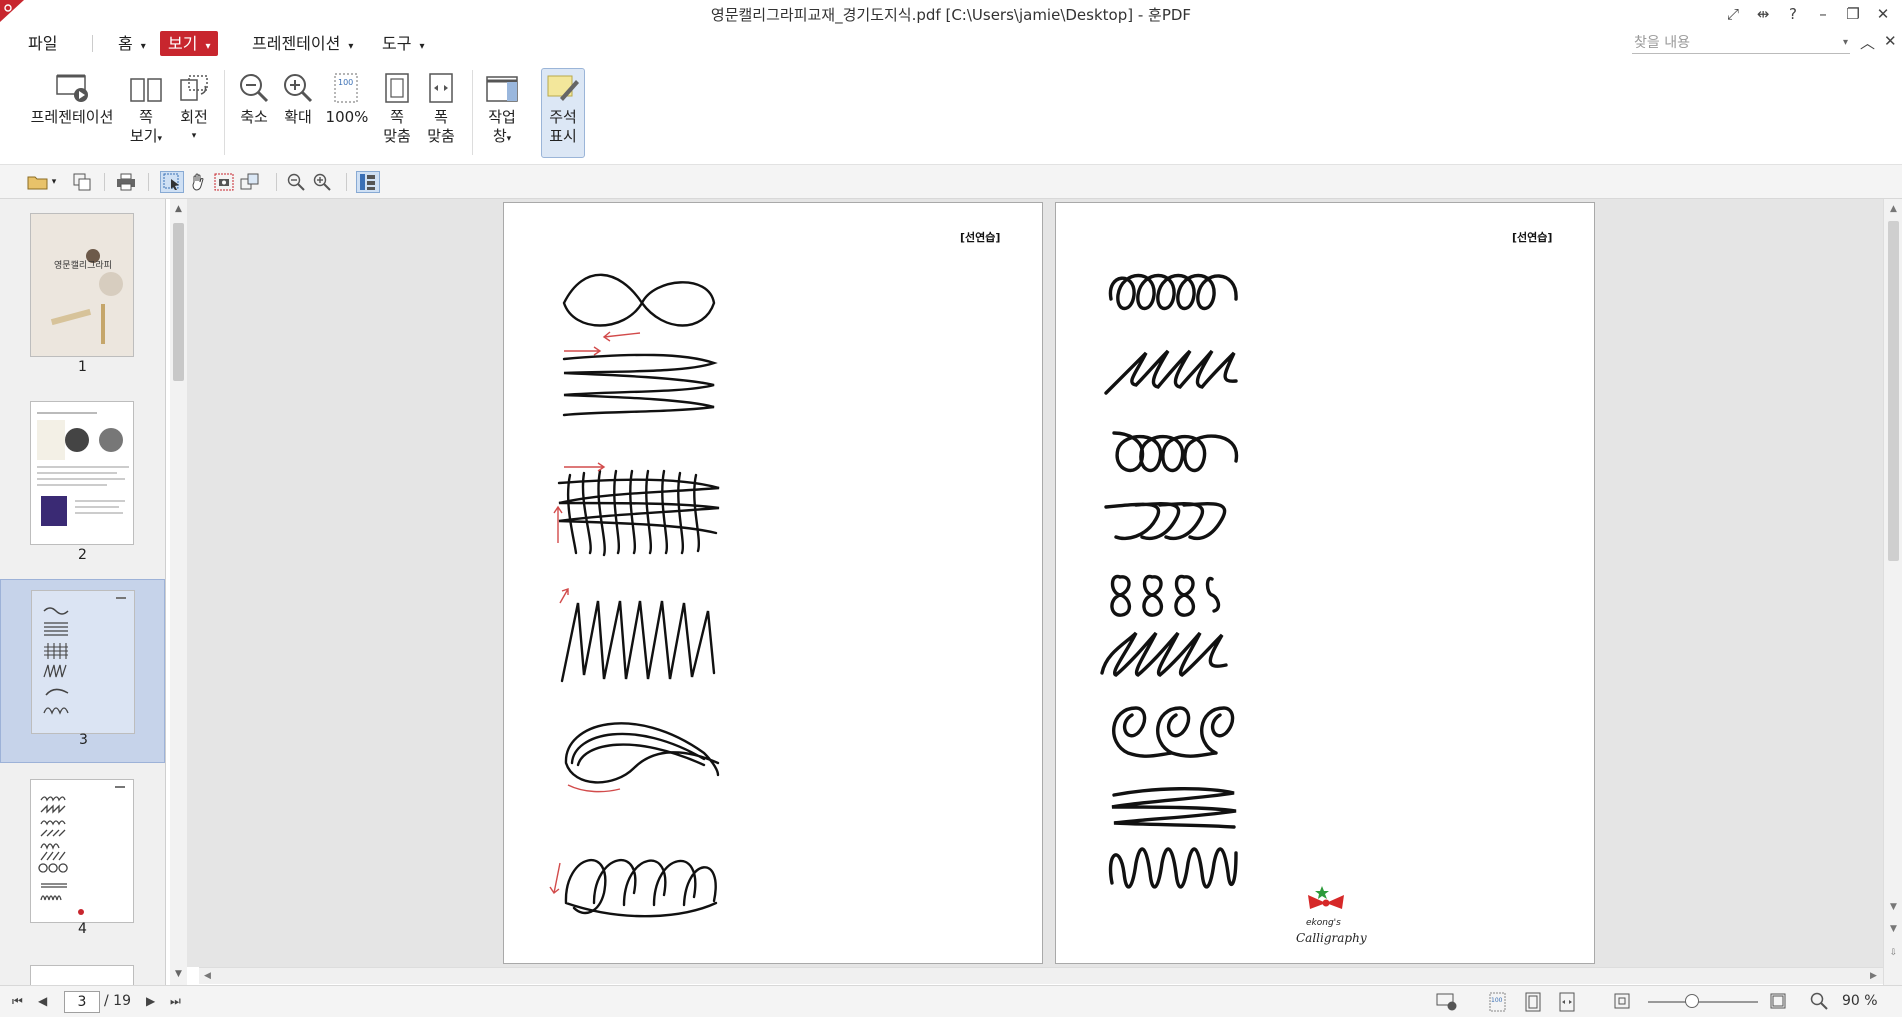  What do you see at coordinates (38, 182) in the screenshot?
I see `open-folder-icon` at bounding box center [38, 182].